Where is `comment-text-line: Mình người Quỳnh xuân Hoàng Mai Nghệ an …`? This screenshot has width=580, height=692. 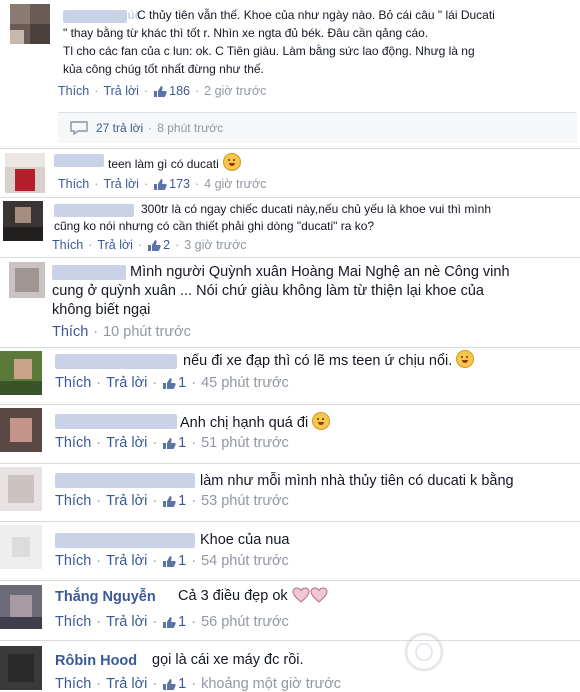
comment-text-line: Mình người Quỳnh xuân Hoàng Mai Nghệ an … is located at coordinates (320, 272).